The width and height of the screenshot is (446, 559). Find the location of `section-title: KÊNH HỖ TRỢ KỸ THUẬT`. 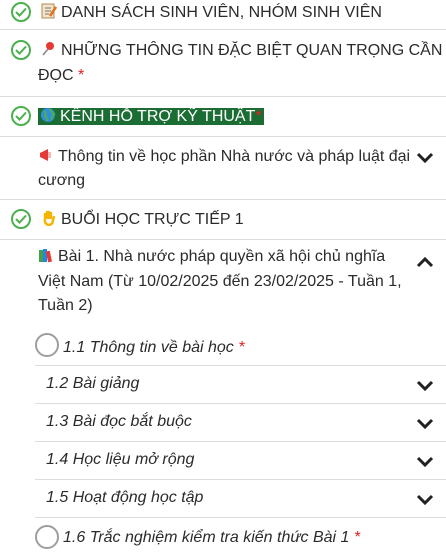

section-title: KÊNH HỖ TRỢ KỸ THUẬT is located at coordinates (158, 116).